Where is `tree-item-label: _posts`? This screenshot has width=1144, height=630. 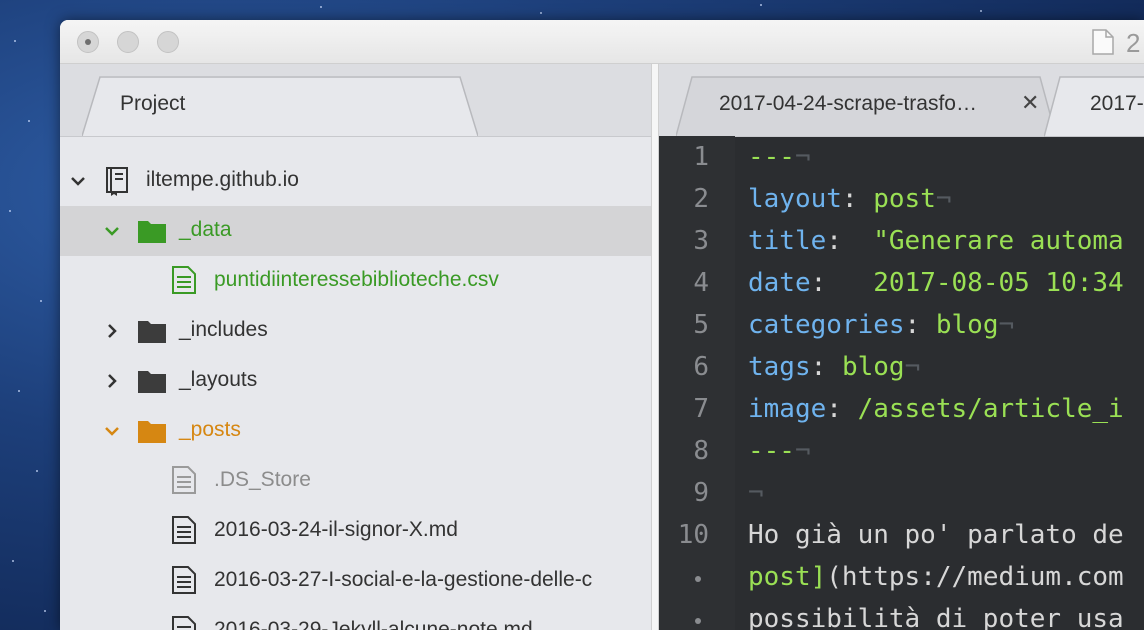 tree-item-label: _posts is located at coordinates (210, 429).